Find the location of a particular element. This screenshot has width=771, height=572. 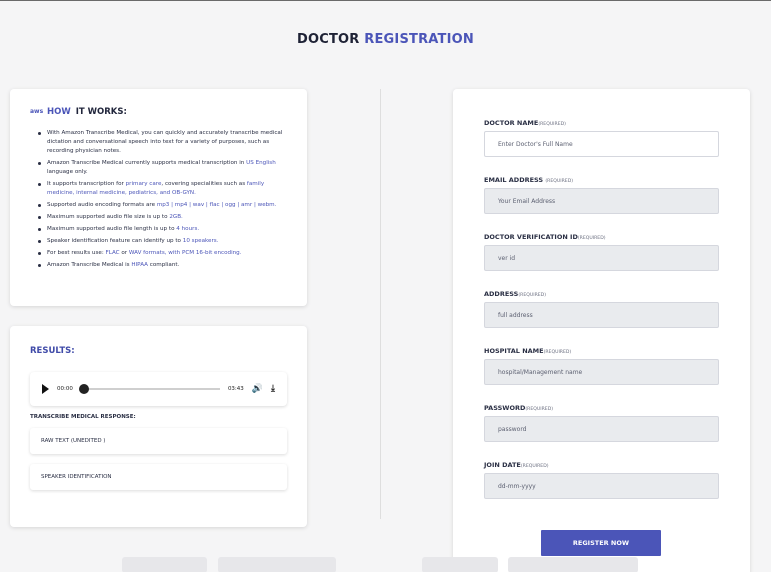

hospital-name-input is located at coordinates (601, 372).